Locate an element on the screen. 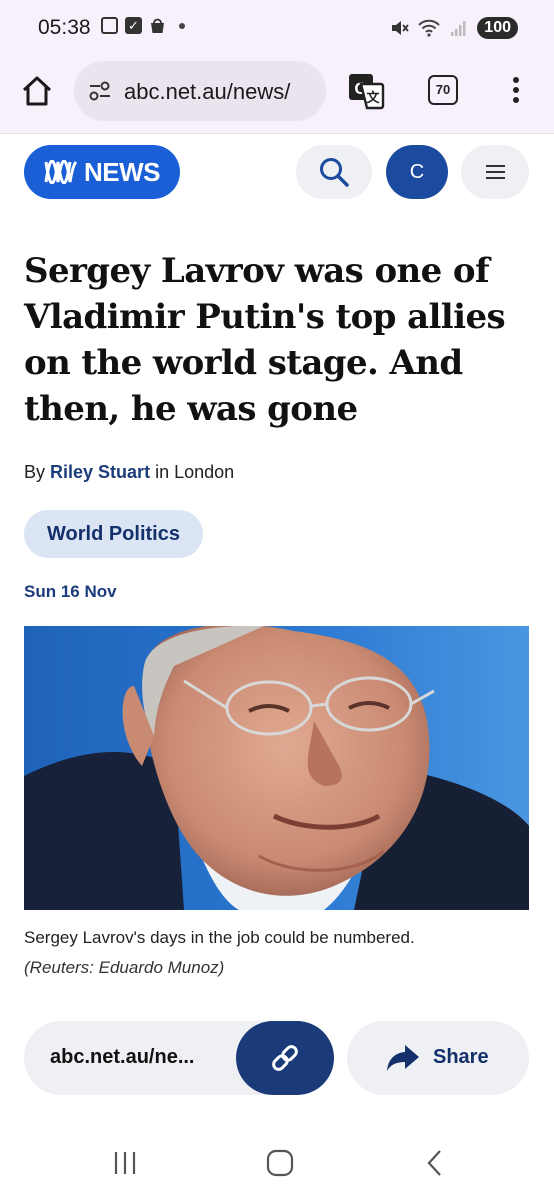 This screenshot has height=1200, width=554. browser-toolbar: abc.net.au/news/ G 文 70 is located at coordinates (277, 96).